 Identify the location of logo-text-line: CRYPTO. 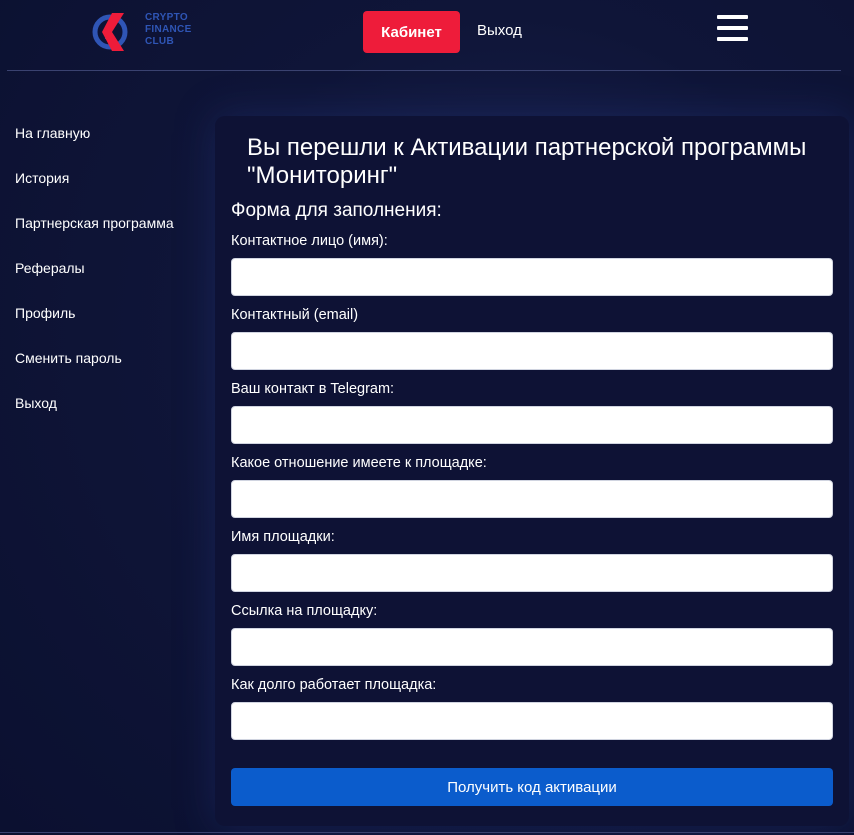
(166, 17).